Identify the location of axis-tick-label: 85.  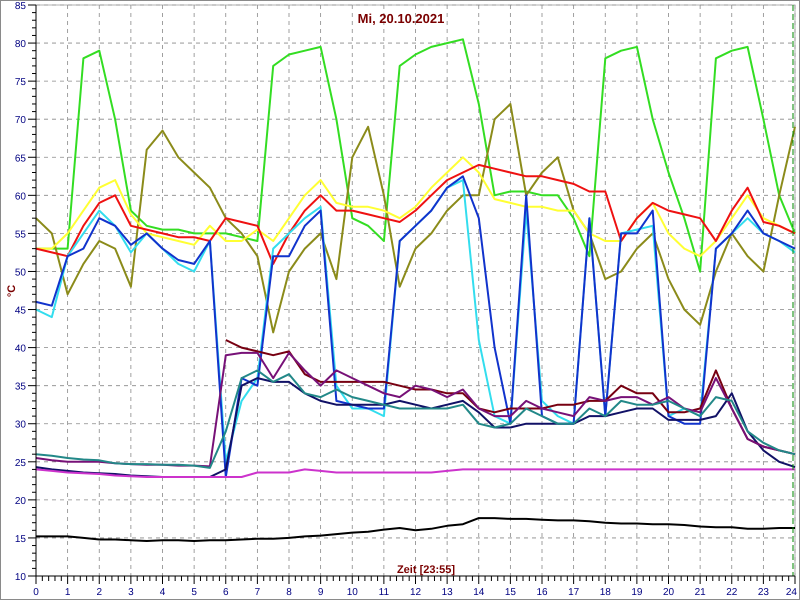
(20, 6).